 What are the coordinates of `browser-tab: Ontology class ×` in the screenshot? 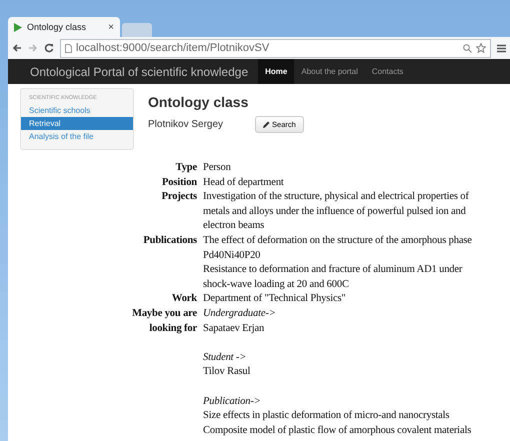 It's located at (64, 27).